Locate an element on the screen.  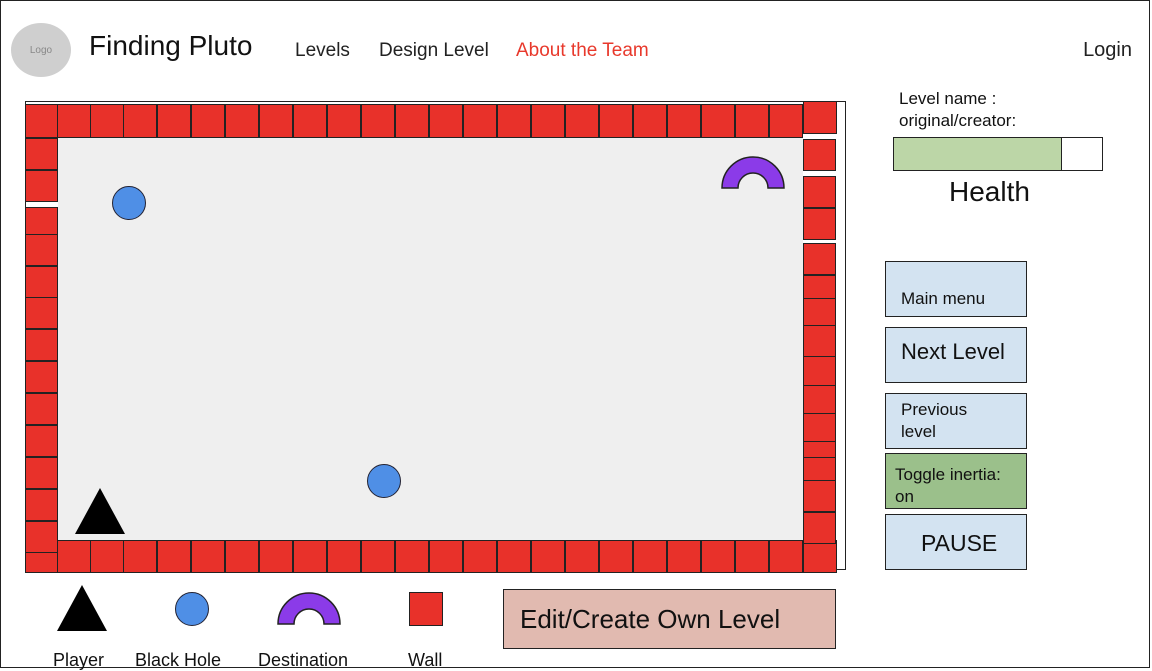
login-link: Login is located at coordinates (1107, 50).